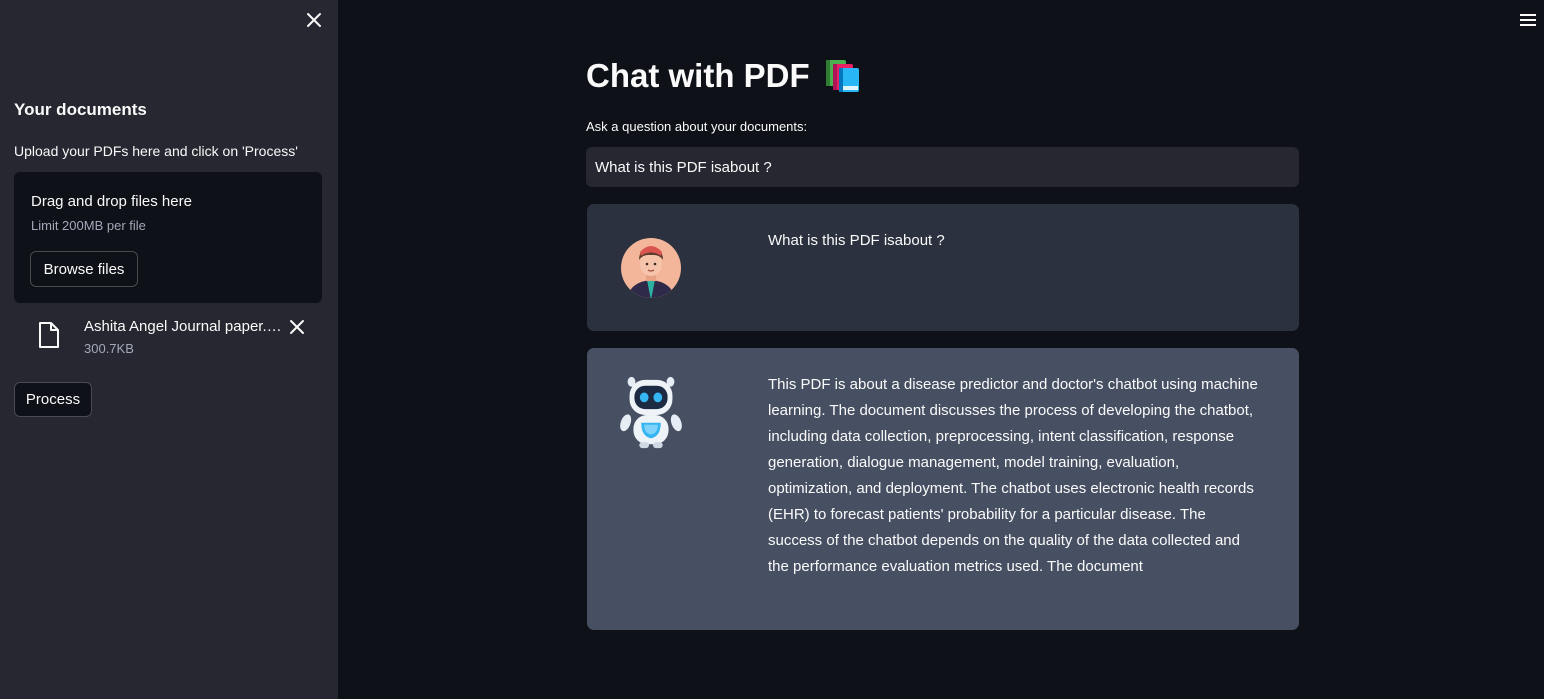 This screenshot has width=1544, height=699. What do you see at coordinates (943, 267) in the screenshot?
I see `user-message: What is this PDF isabout ?` at bounding box center [943, 267].